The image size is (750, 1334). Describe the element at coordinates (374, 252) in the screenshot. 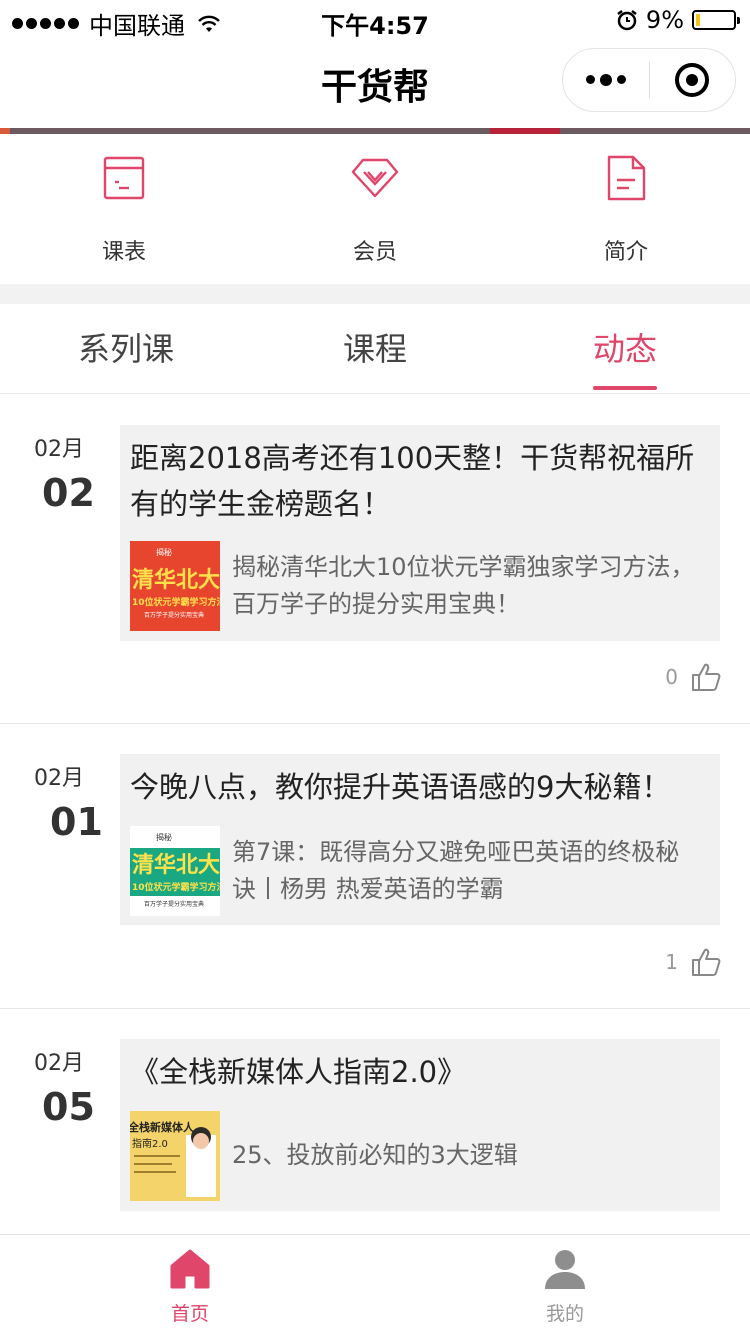

I see `quick-item-label: 会员` at that location.